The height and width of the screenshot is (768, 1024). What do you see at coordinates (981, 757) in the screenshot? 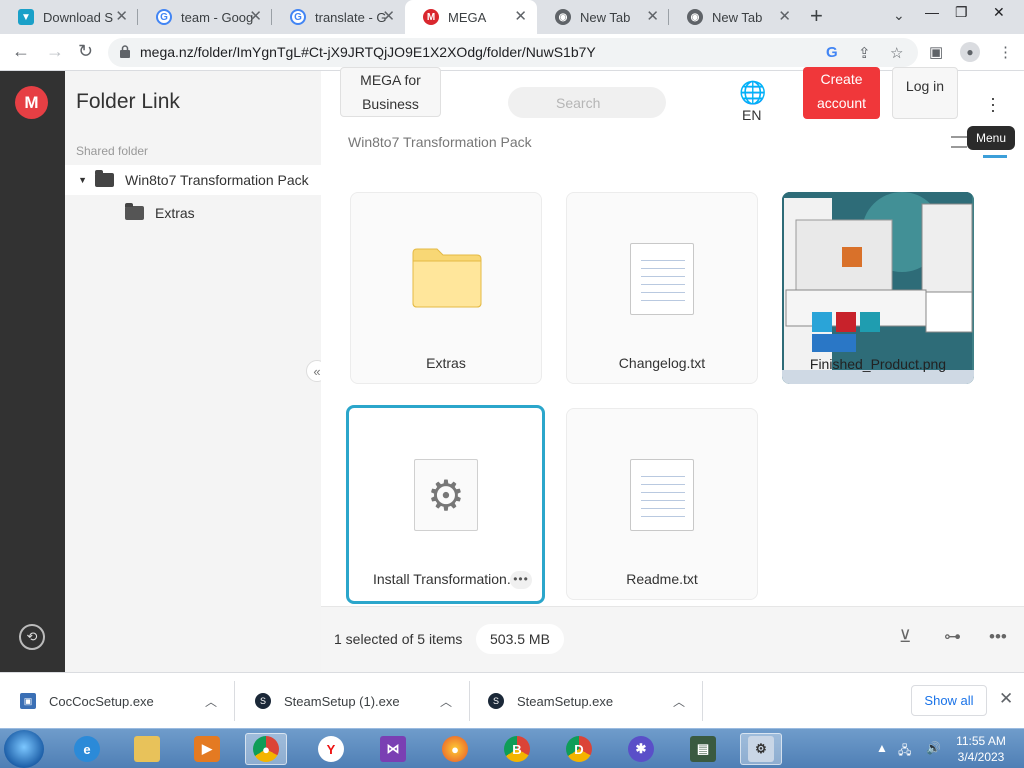
I see `clock-date: 3/4/2023` at bounding box center [981, 757].